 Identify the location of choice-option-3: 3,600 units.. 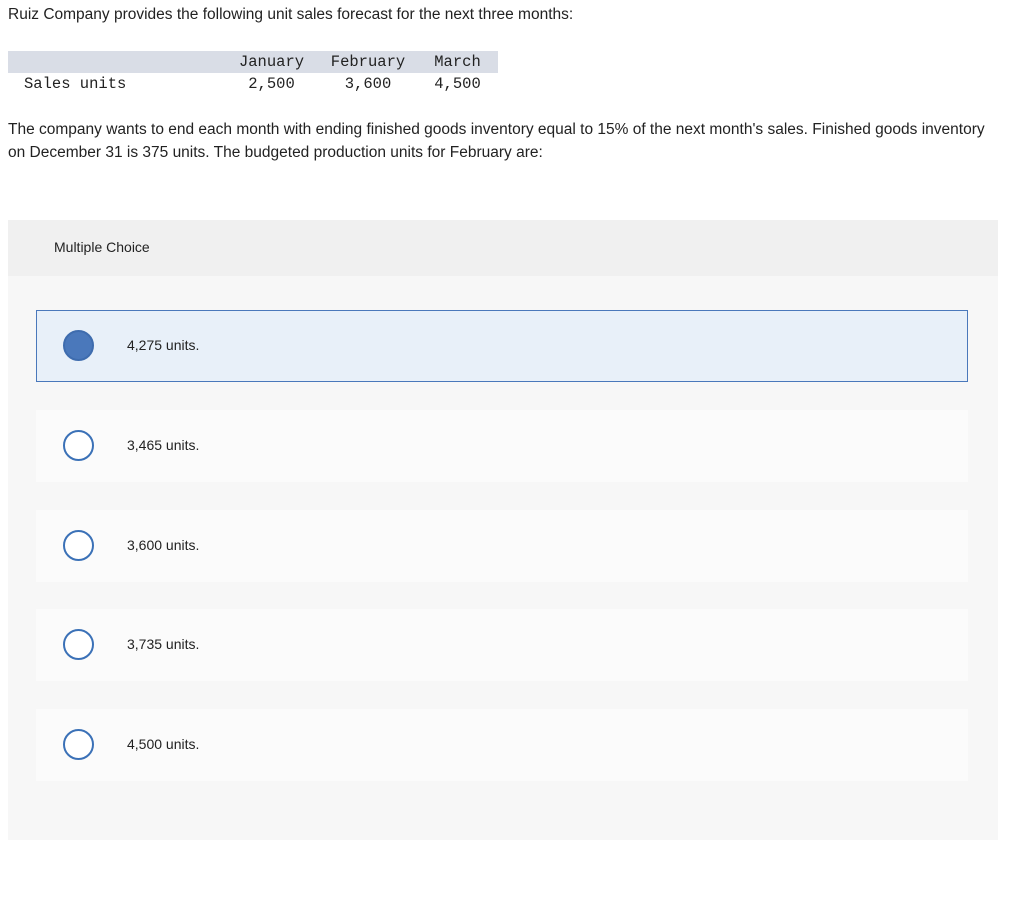
(502, 546).